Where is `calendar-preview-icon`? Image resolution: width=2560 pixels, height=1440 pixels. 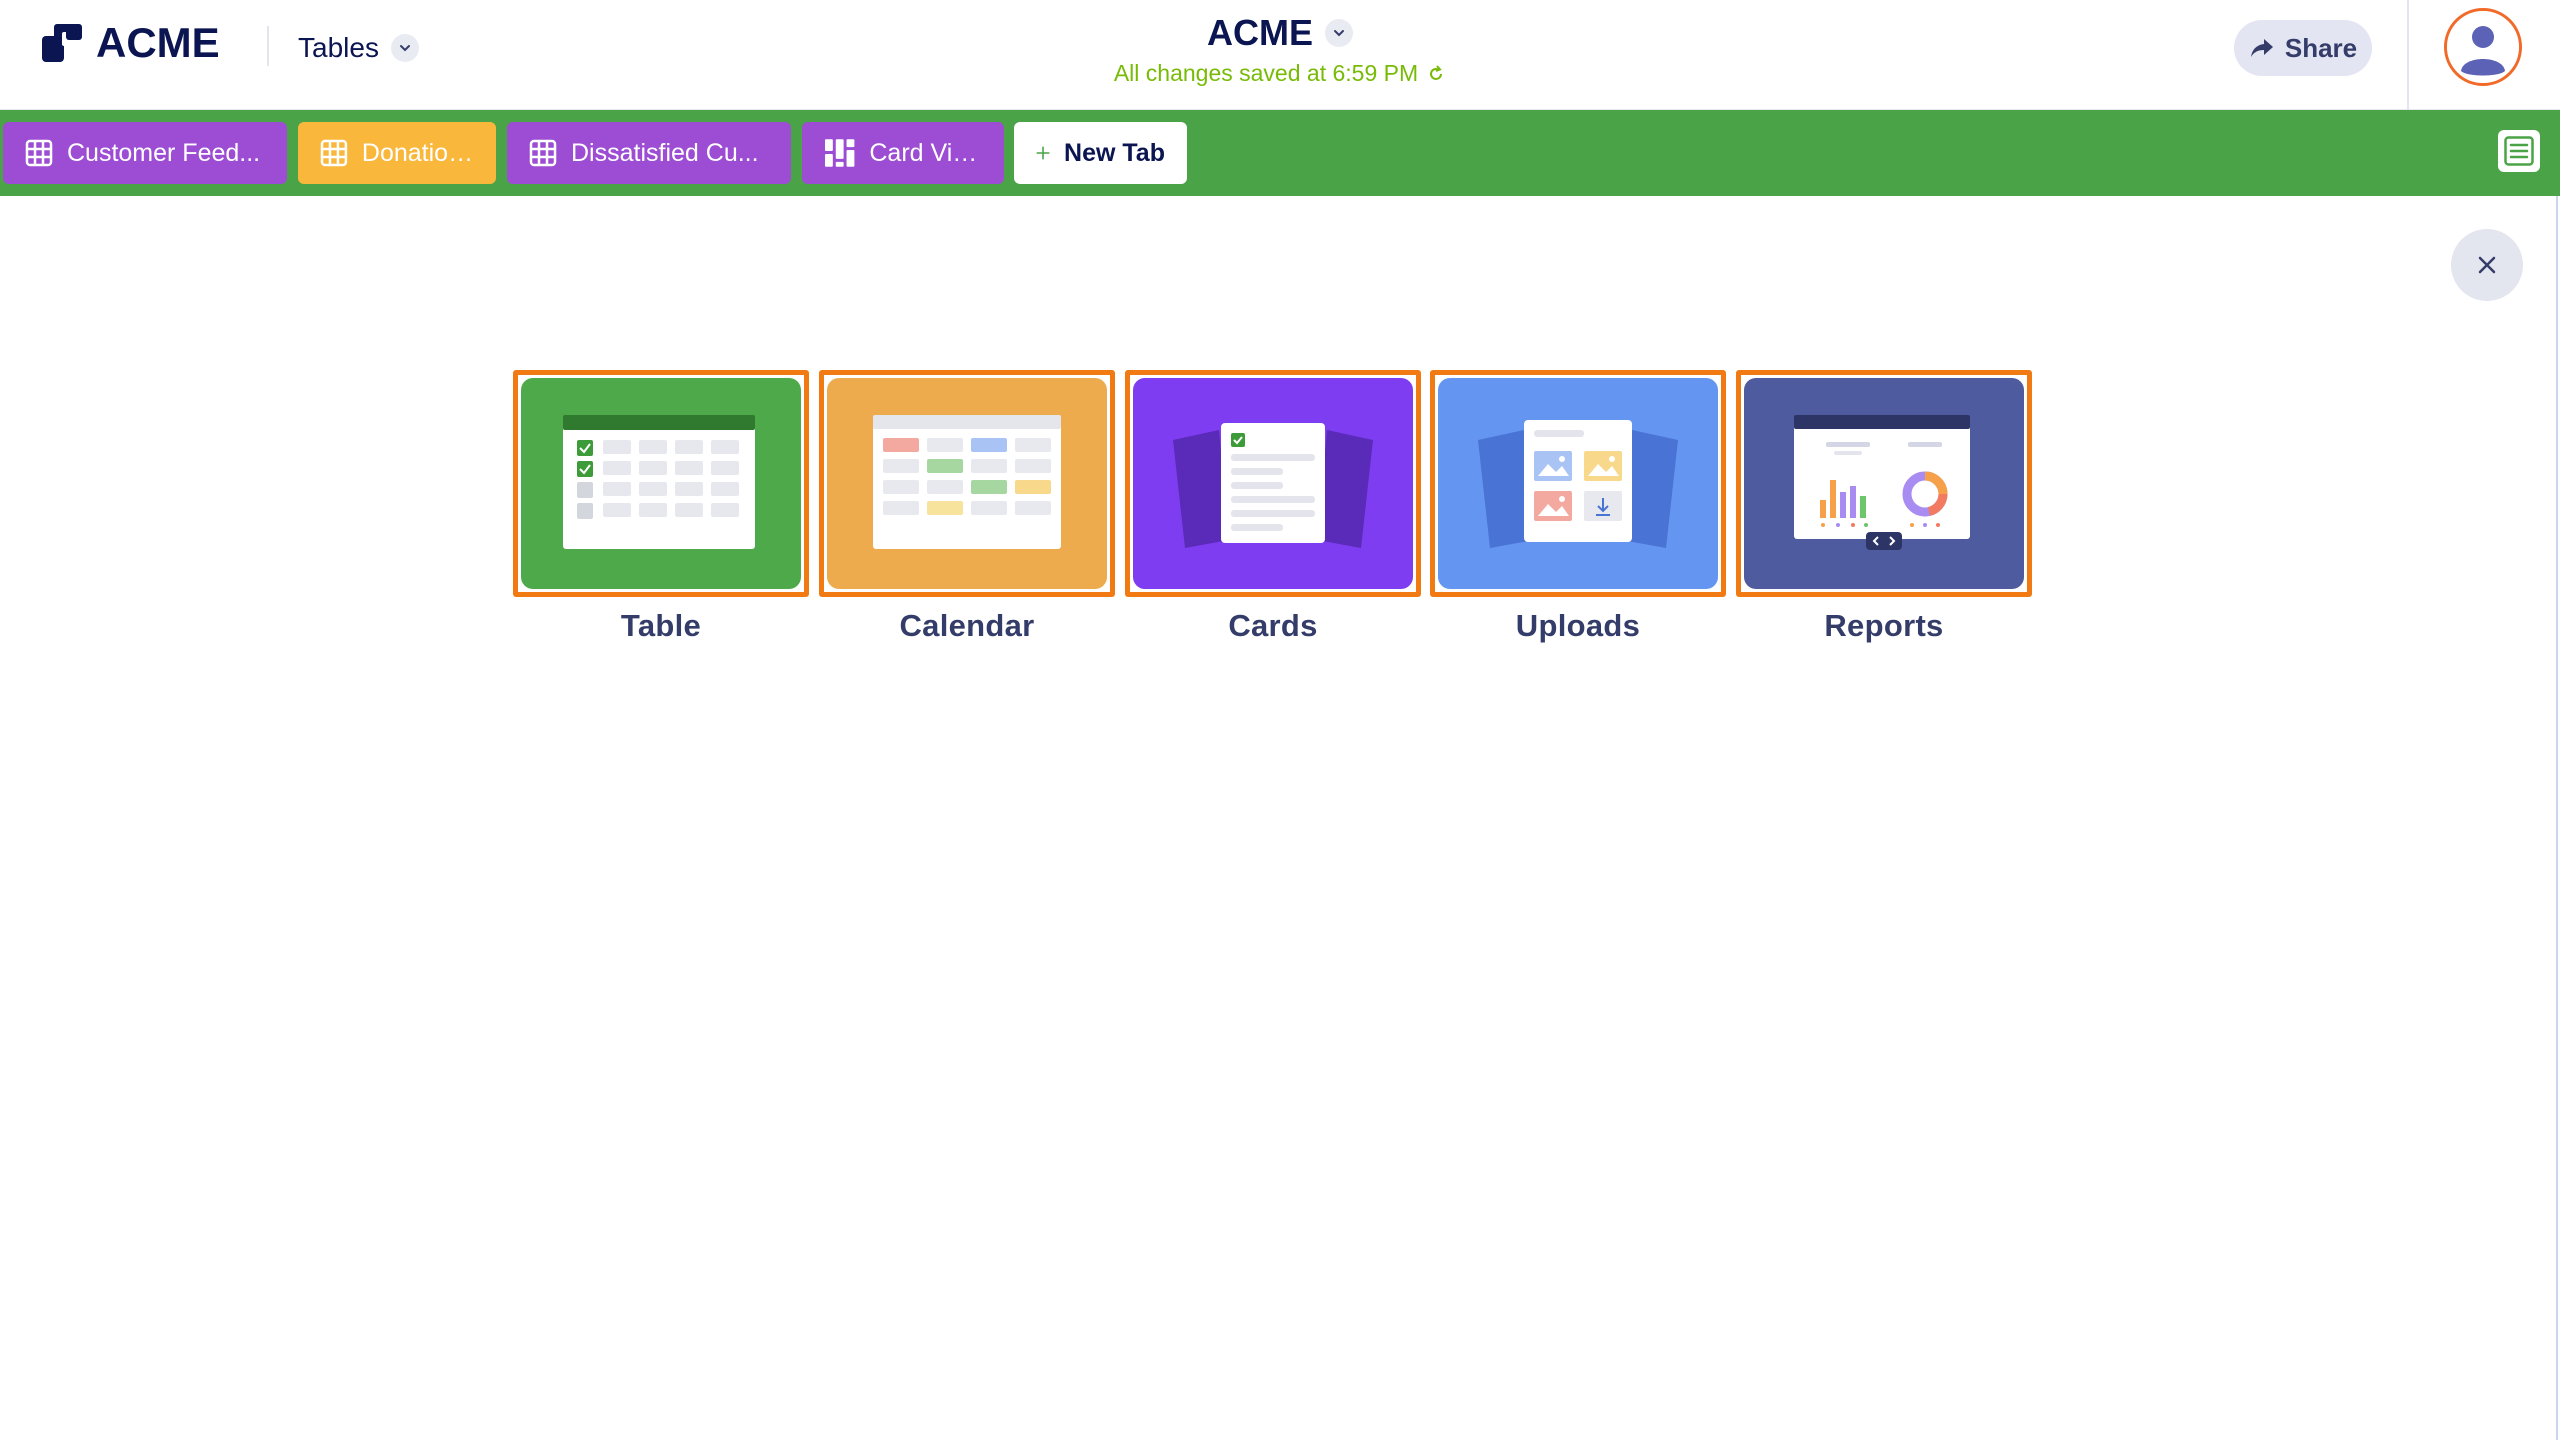
calendar-preview-icon is located at coordinates (967, 483).